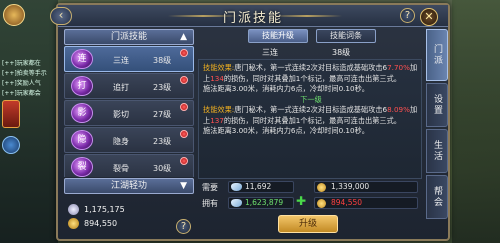 The height and width of the screenshot is (243, 500). Describe the element at coordinates (286, 130) in the screenshot. I see `next-cost-text: 施法距离3.00米，消耗内力6点，冷却时间0.10秒。` at that location.